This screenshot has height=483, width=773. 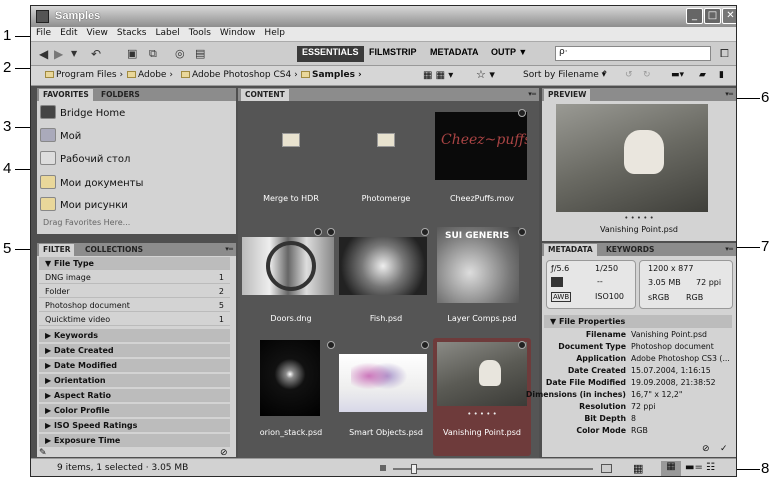 What do you see at coordinates (482, 165) in the screenshot?
I see `thumbnail-item: Cheez~puffs CheezPuffs.mov` at bounding box center [482, 165].